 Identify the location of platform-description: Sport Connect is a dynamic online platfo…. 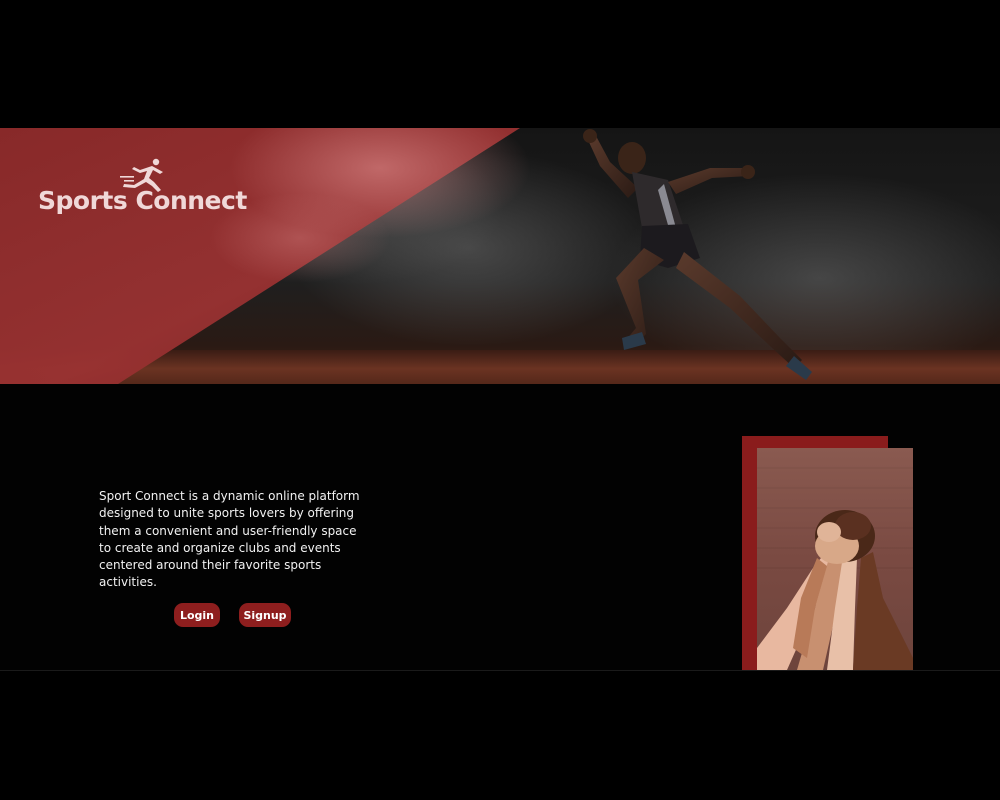
(229, 539).